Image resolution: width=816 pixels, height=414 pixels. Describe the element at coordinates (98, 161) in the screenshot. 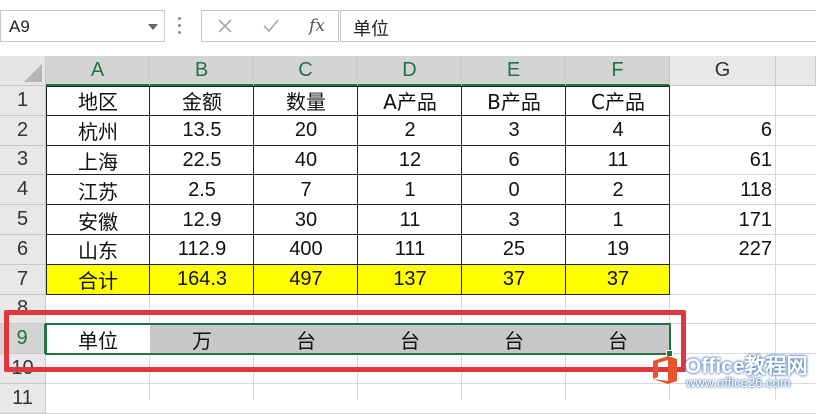

I see `table-cell: 上海` at that location.